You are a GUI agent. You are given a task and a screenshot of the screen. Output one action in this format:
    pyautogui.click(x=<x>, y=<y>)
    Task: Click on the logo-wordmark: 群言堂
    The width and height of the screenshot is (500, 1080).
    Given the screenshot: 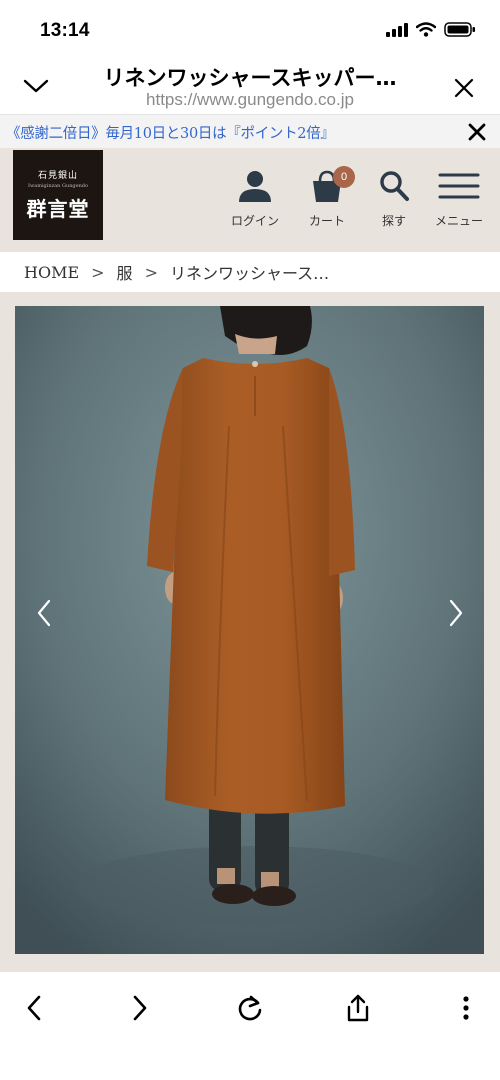 What is the action you would take?
    pyautogui.click(x=58, y=209)
    